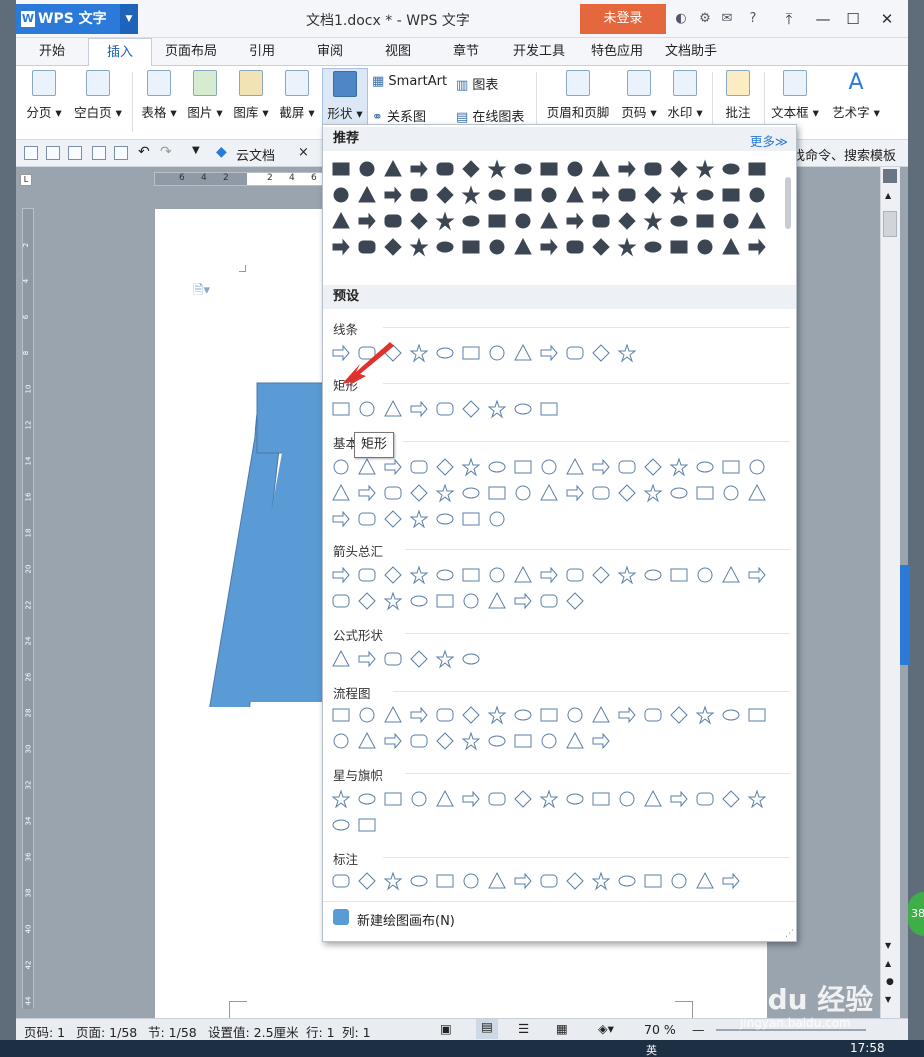 This screenshot has width=924, height=1057. Describe the element at coordinates (562, 1028) in the screenshot. I see `web-view-icon: ▦` at that location.